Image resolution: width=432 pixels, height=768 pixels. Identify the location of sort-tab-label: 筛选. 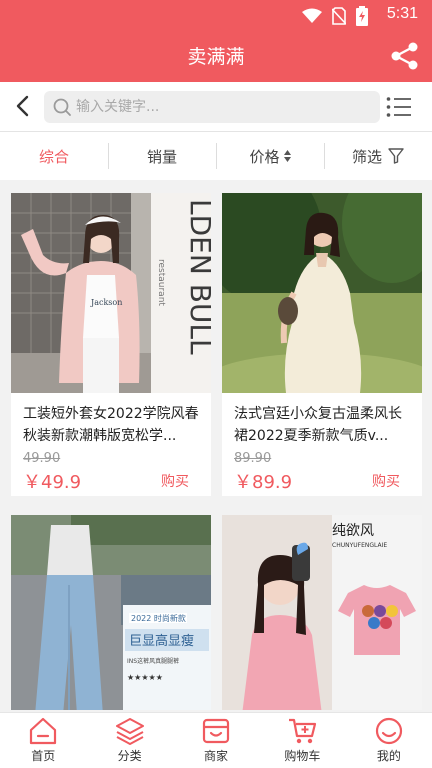
(366, 156).